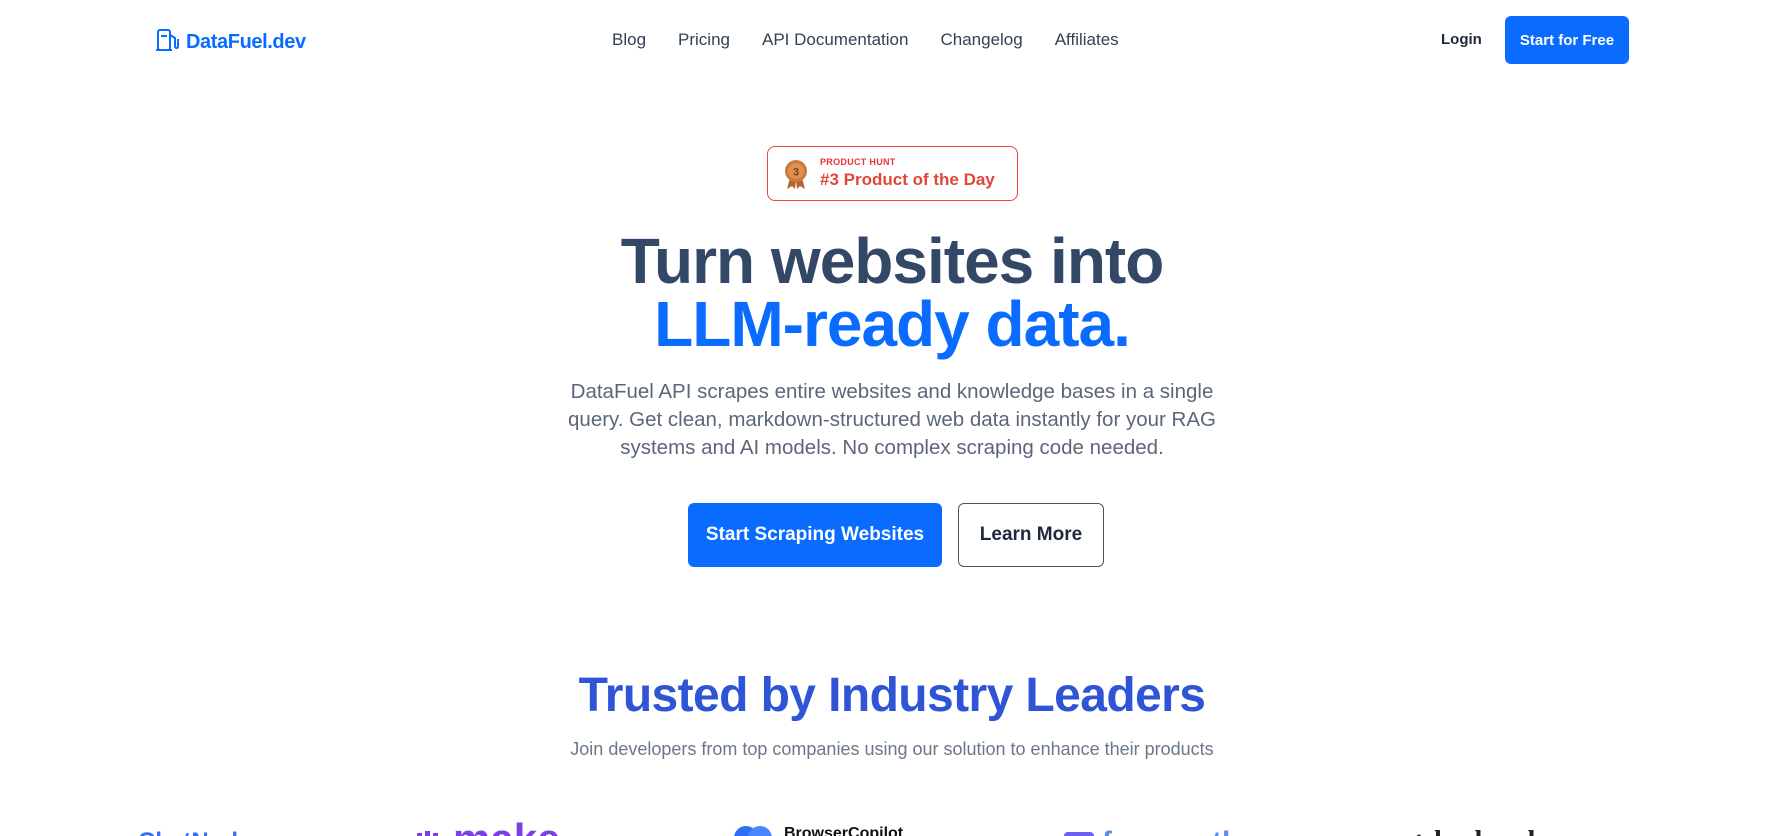 The height and width of the screenshot is (836, 1784). What do you see at coordinates (246, 42) in the screenshot?
I see `brand-name: DataFuel.dev` at bounding box center [246, 42].